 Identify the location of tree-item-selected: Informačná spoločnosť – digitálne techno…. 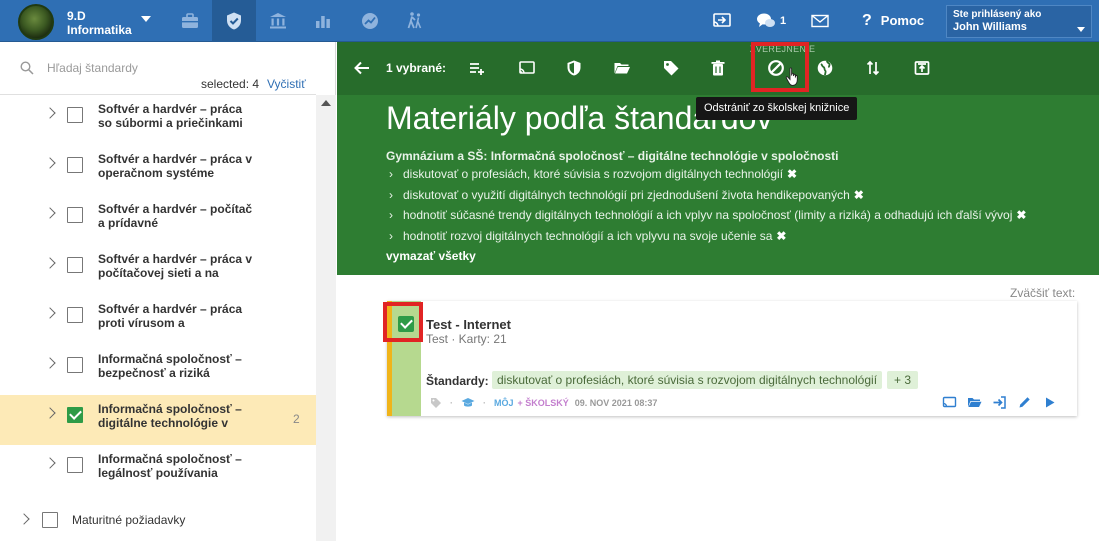
(158, 420).